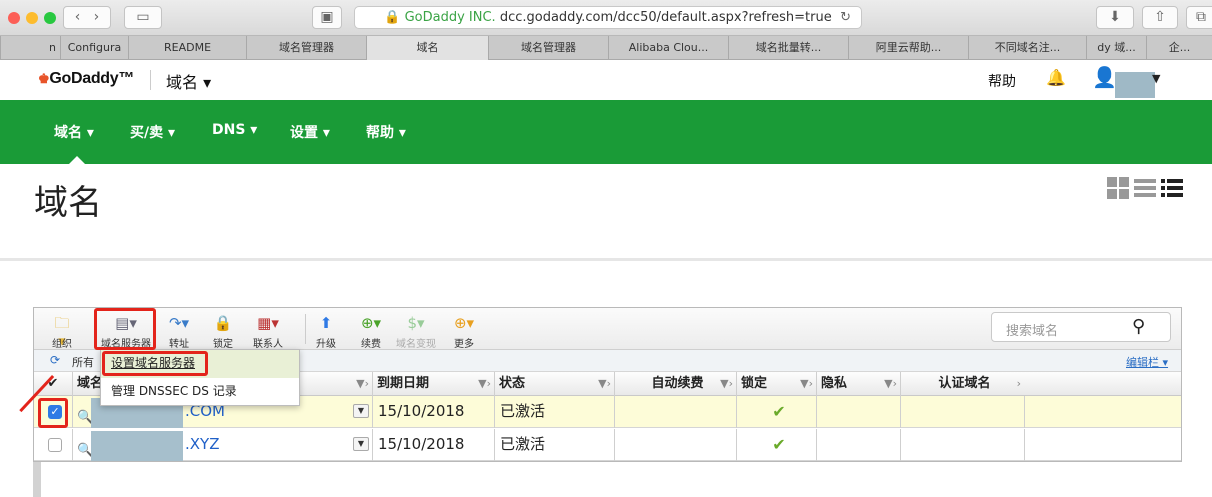 The image size is (1212, 497). What do you see at coordinates (77, 160) in the screenshot?
I see `nav-active-indicator` at bounding box center [77, 160].